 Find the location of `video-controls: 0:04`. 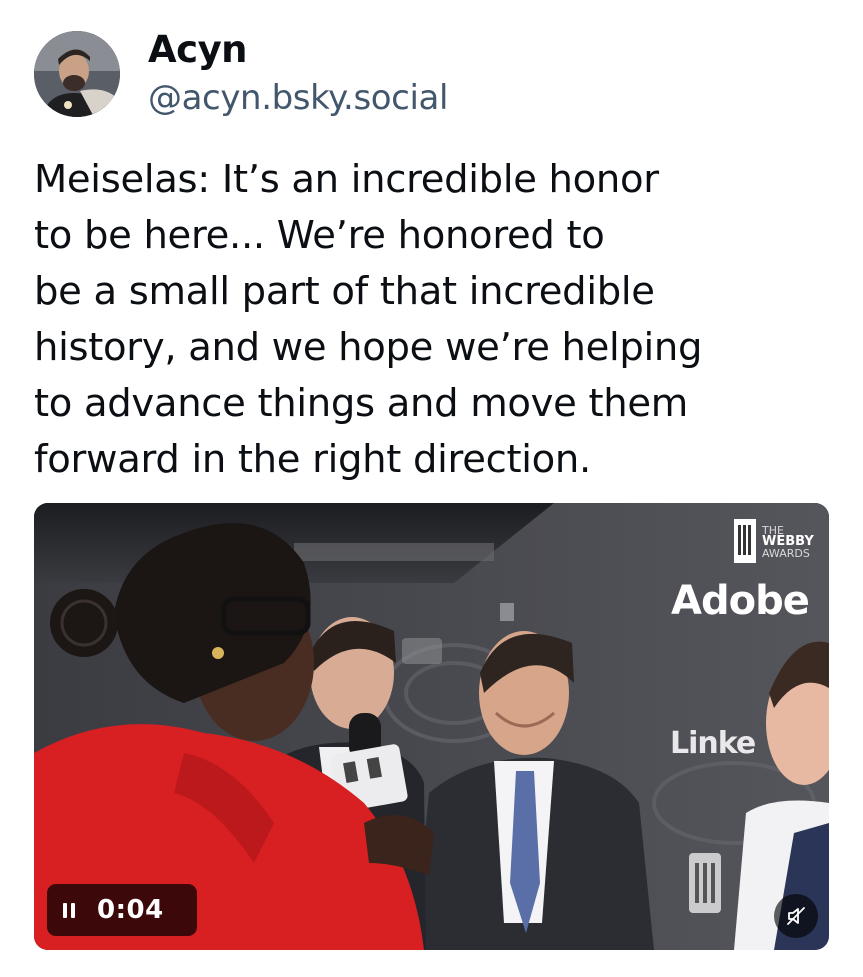

video-controls: 0:04 is located at coordinates (122, 910).